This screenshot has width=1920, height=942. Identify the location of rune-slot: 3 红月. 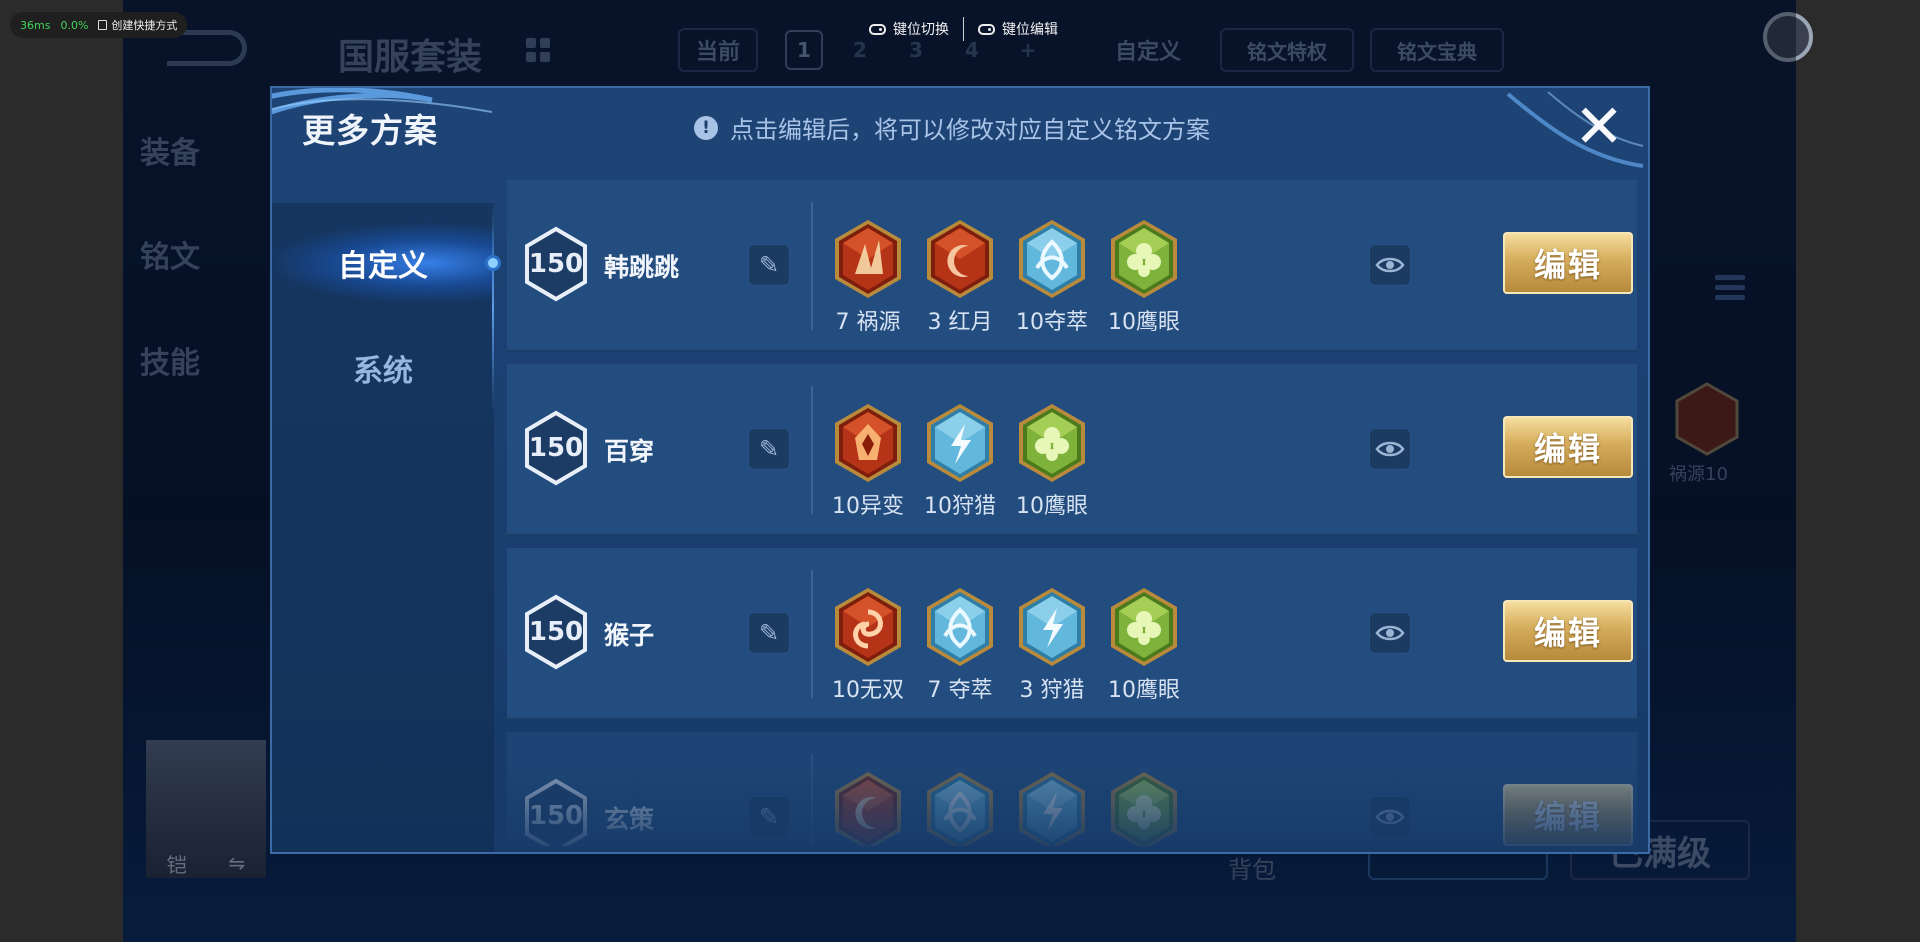
(960, 277).